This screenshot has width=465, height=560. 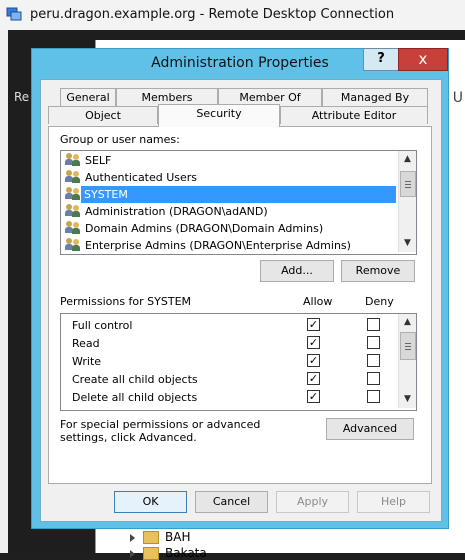 What do you see at coordinates (120, 139) in the screenshot?
I see `group-names-label: Group or user names:` at bounding box center [120, 139].